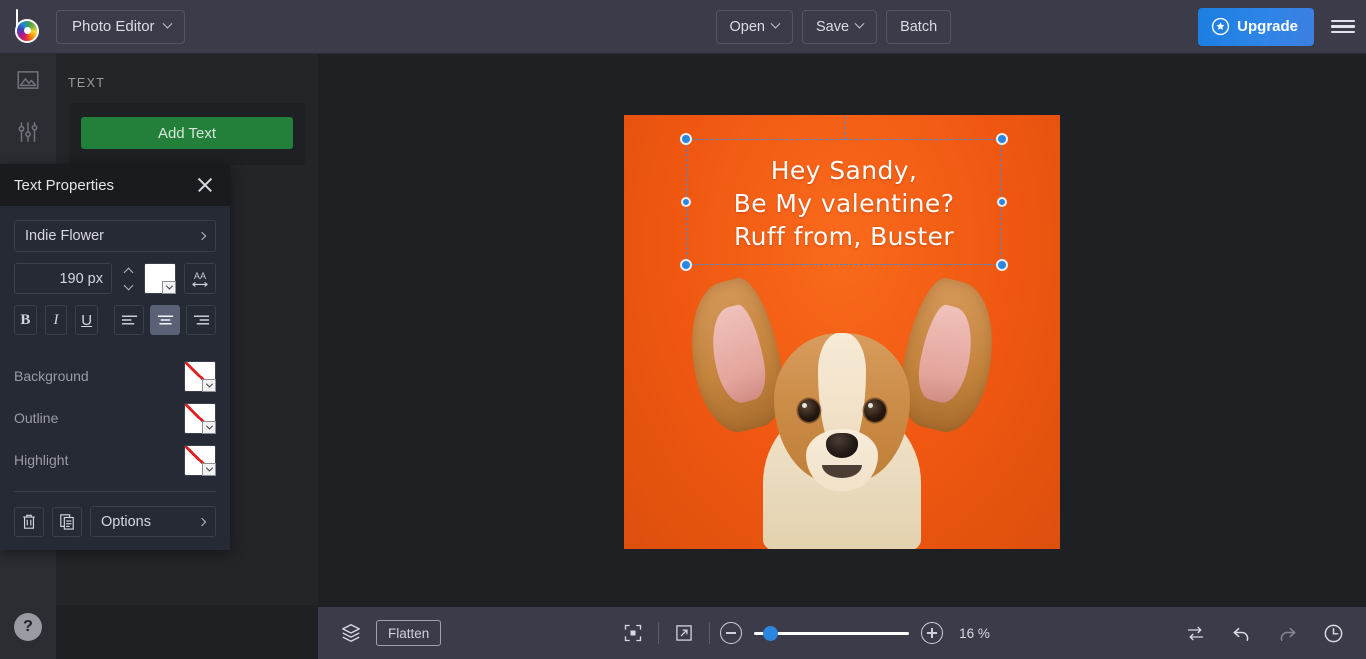 Image resolution: width=1366 pixels, height=659 pixels. What do you see at coordinates (844, 236) in the screenshot?
I see `canvas-text-line: Ruff from, Buster` at bounding box center [844, 236].